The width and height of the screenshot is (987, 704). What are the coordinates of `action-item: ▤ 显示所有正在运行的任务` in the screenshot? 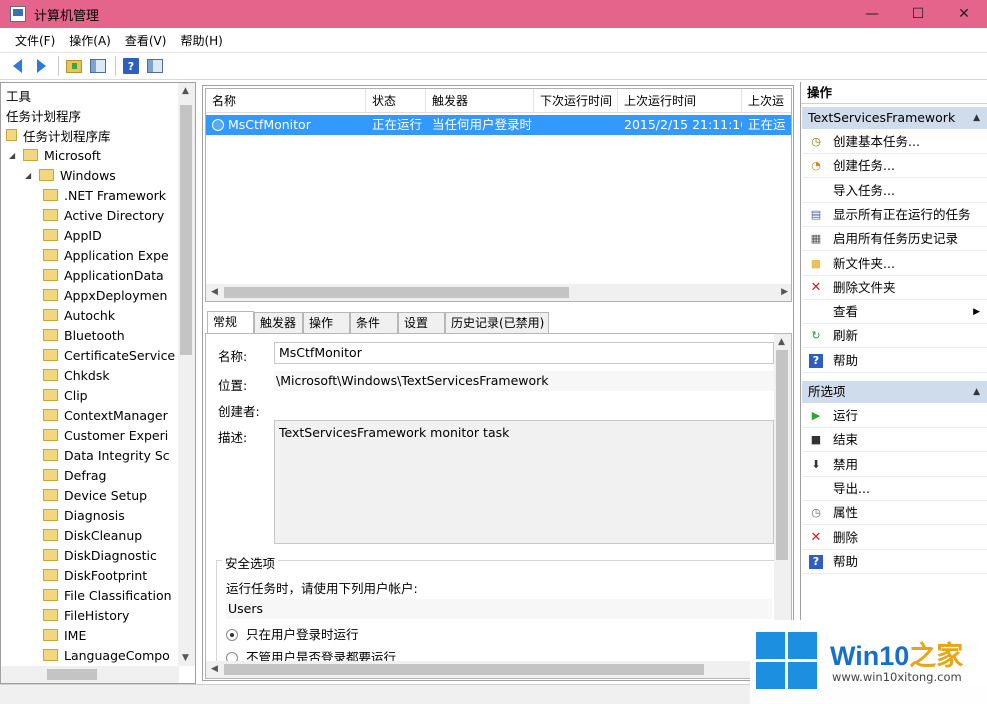 It's located at (894, 215).